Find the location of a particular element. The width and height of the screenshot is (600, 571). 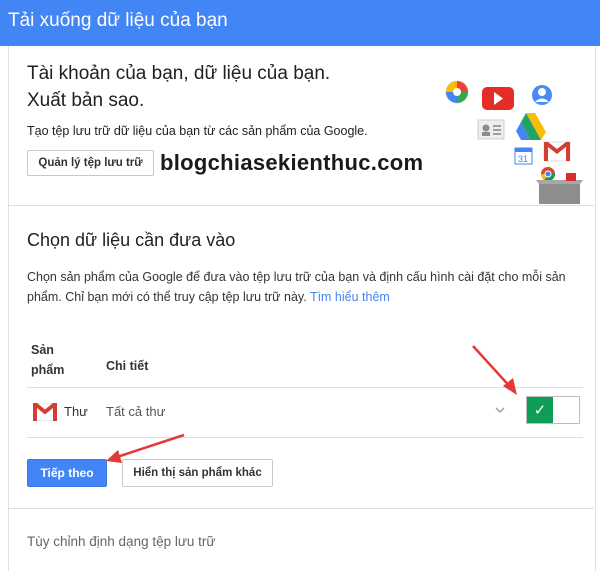

include-product-toggle: ✓ is located at coordinates (553, 410).